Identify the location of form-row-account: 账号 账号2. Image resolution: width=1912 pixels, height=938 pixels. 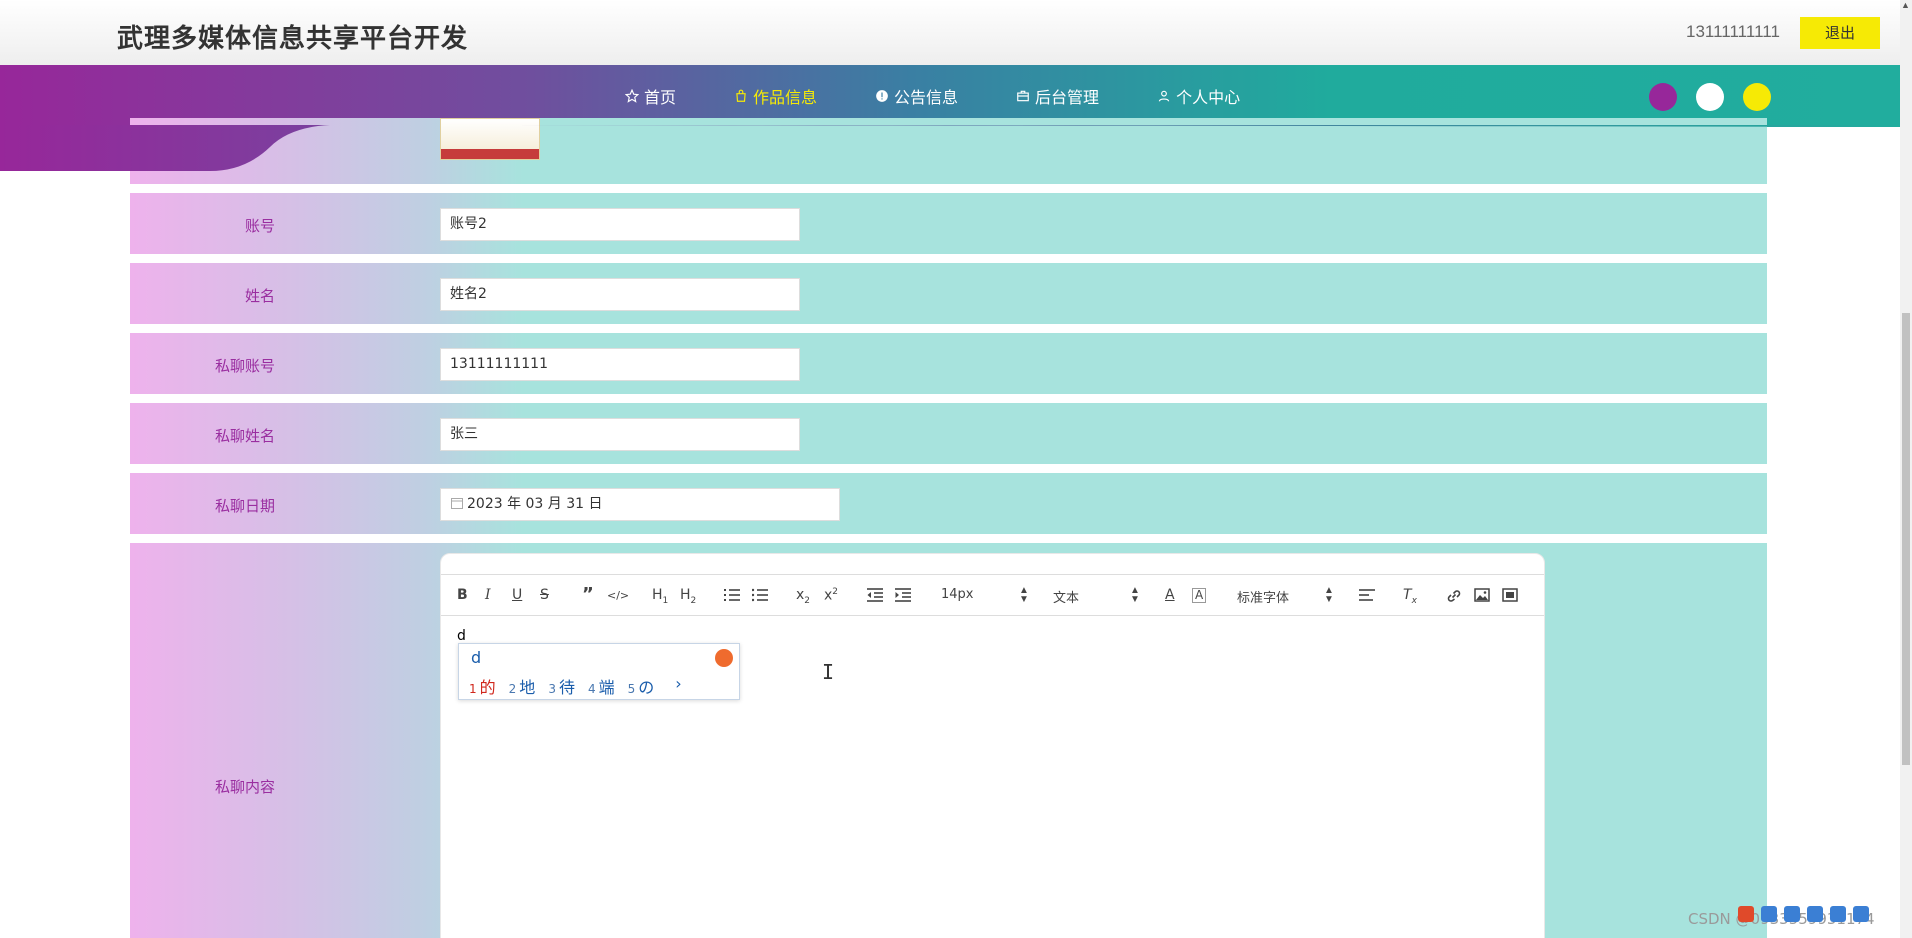
(948, 223).